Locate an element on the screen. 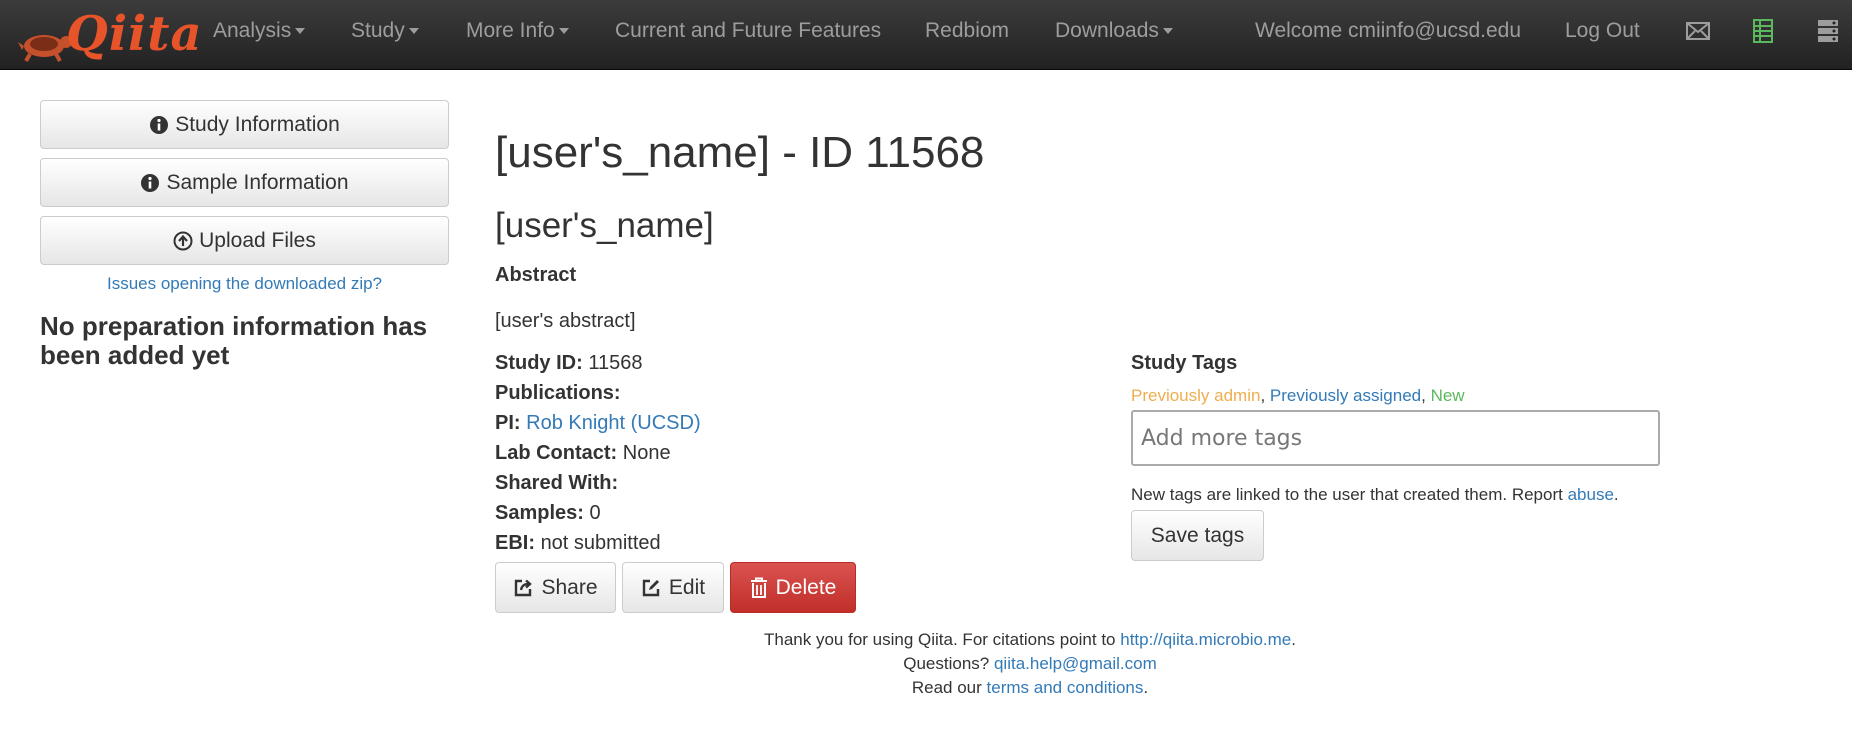 Image resolution: width=1852 pixels, height=734 pixels. delete-button: Delete is located at coordinates (793, 587).